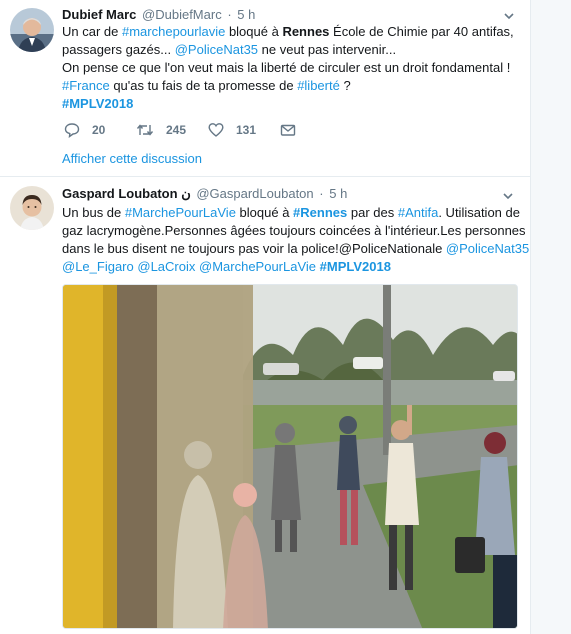 The height and width of the screenshot is (634, 571). I want to click on hashtag-or-mention-link: #France, so click(86, 85).